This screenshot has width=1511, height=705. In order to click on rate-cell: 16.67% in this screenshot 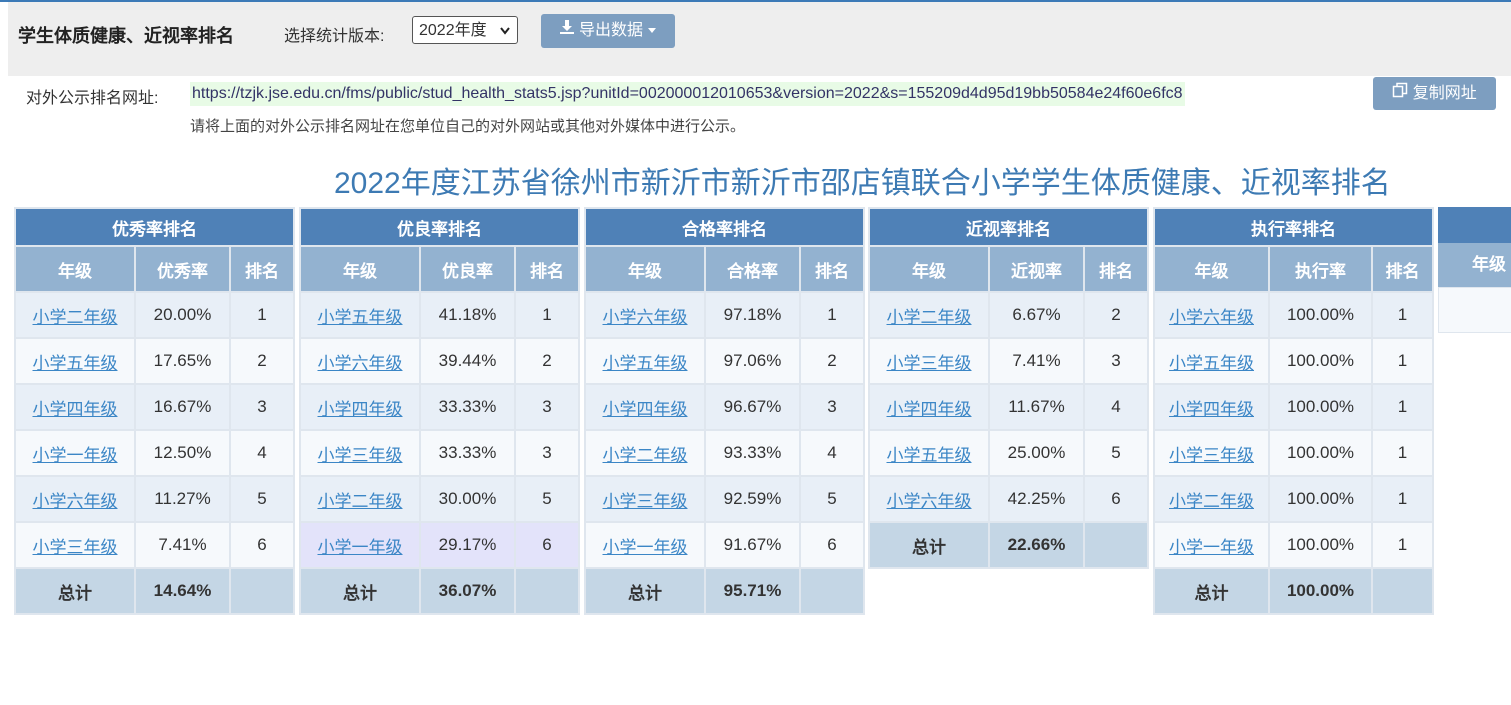, I will do `click(182, 407)`.